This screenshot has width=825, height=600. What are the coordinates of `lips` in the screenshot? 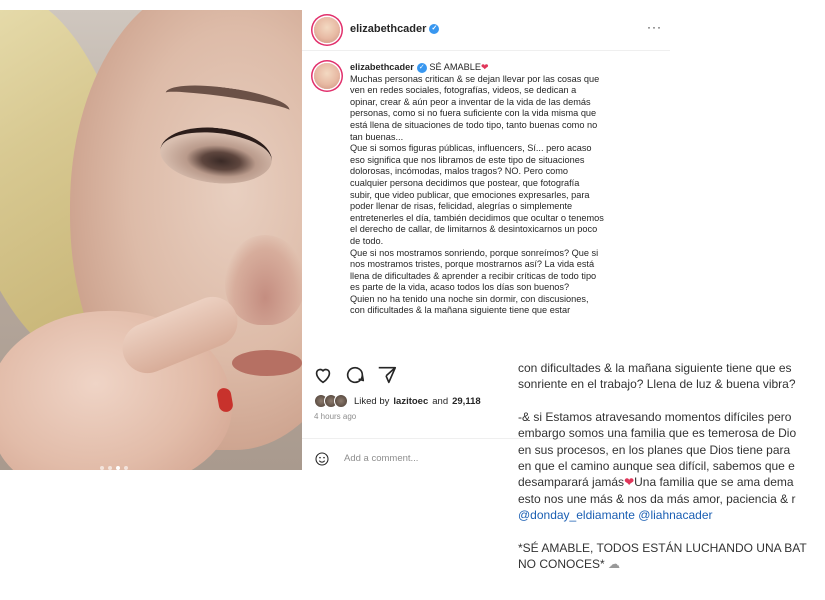 It's located at (267, 363).